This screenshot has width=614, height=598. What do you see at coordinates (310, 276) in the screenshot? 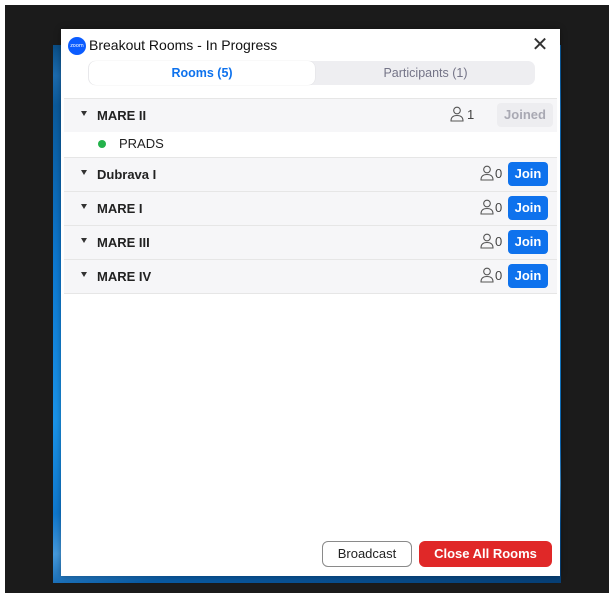
I see `room-row: MARE IV 0 Join` at bounding box center [310, 276].